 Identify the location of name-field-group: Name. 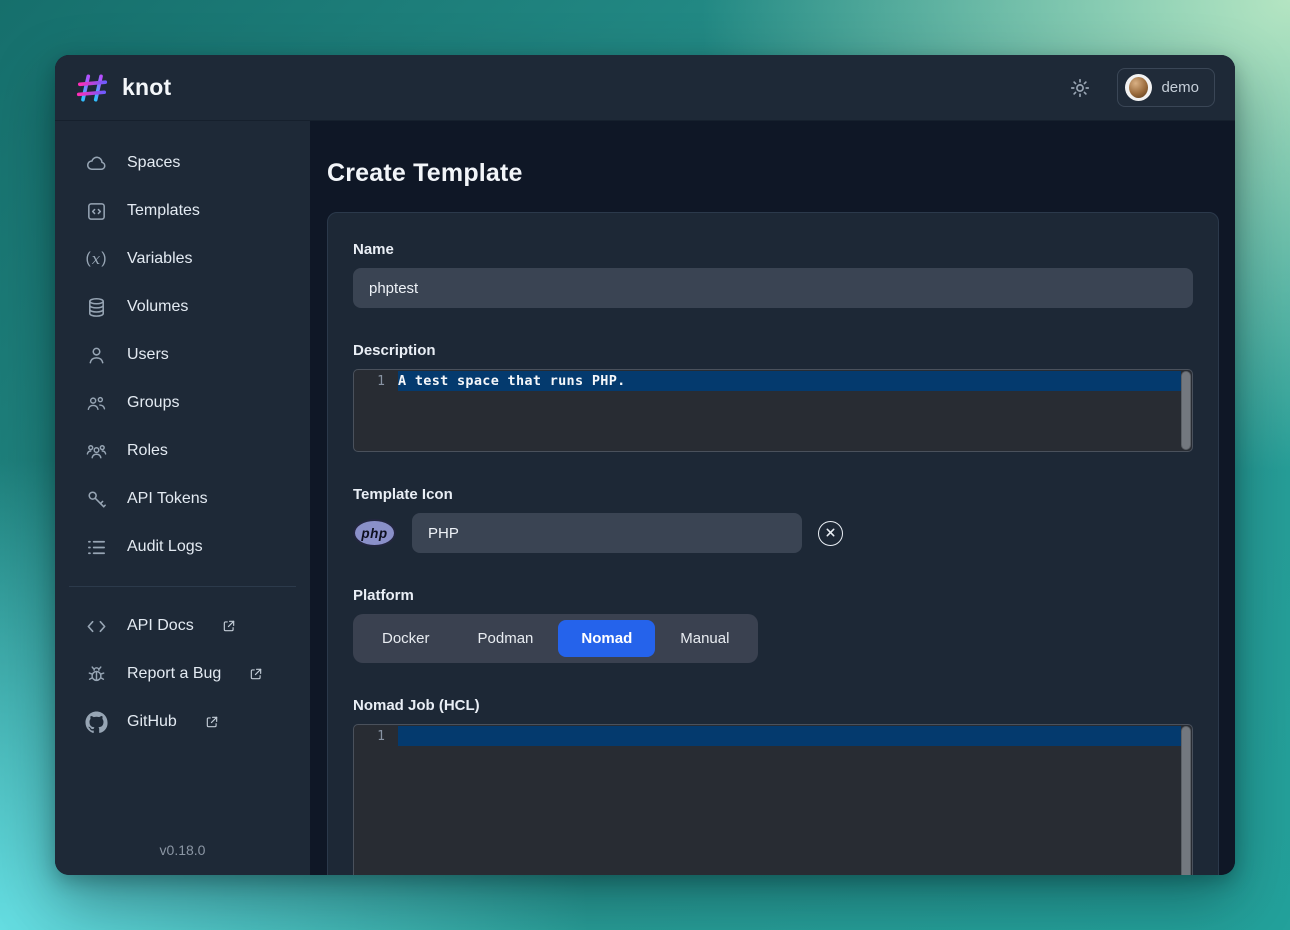
(773, 274).